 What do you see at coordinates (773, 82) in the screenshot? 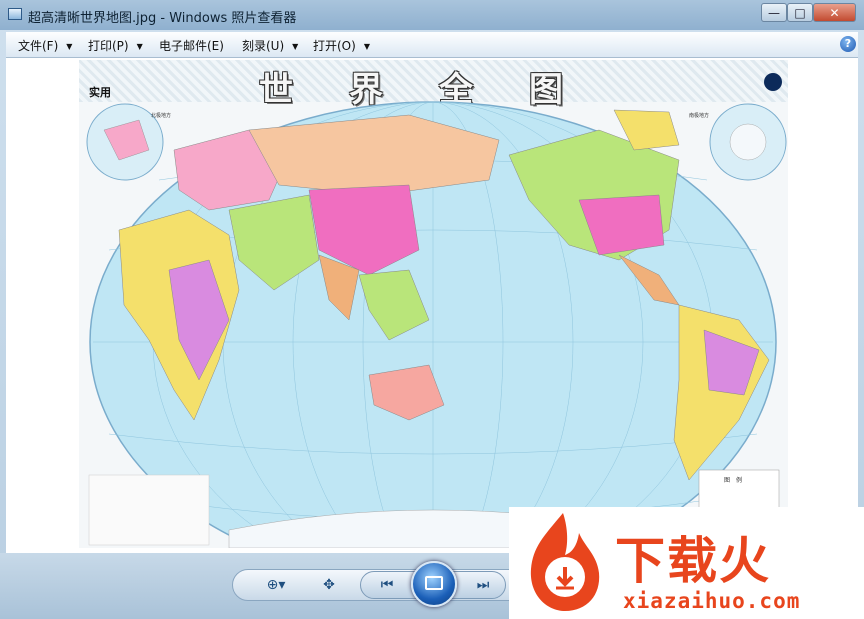
I see `publisher-emblem-icon` at bounding box center [773, 82].